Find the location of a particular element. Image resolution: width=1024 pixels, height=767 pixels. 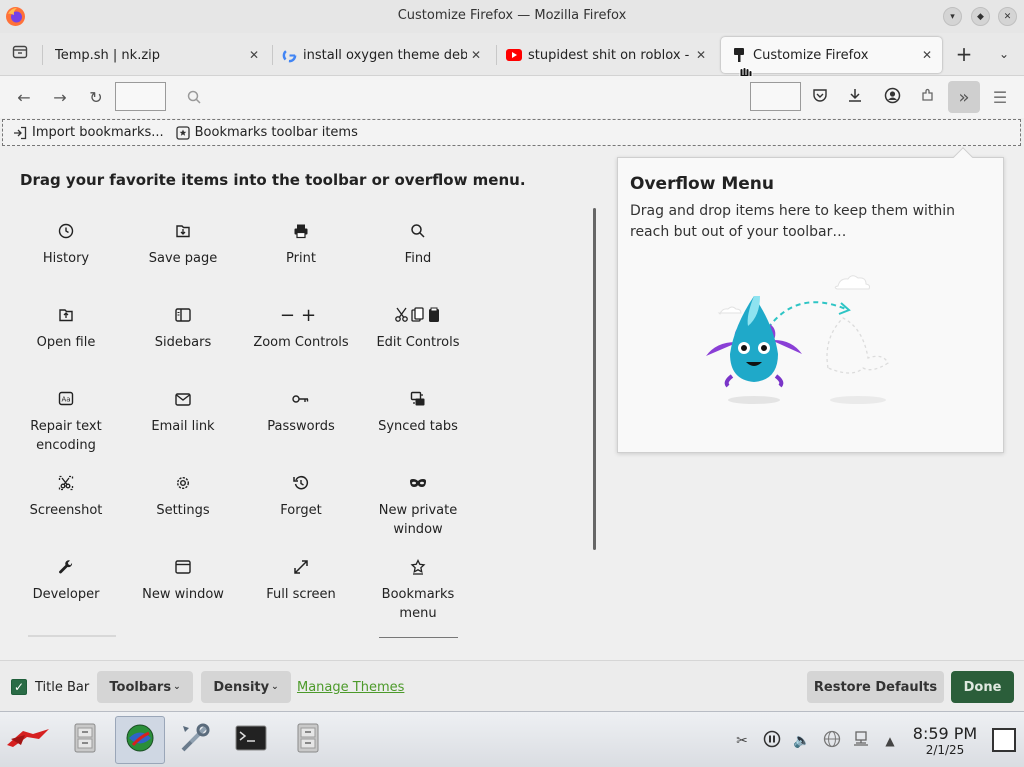

palette-item-email-link: Email link is located at coordinates (183, 412).